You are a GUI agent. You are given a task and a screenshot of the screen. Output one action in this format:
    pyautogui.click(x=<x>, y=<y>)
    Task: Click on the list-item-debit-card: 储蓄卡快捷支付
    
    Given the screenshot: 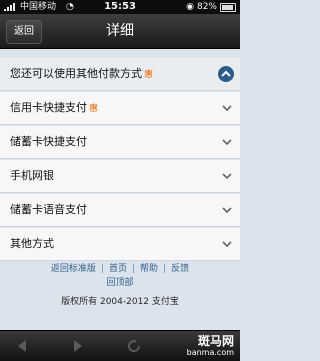 What is the action you would take?
    pyautogui.click(x=120, y=142)
    